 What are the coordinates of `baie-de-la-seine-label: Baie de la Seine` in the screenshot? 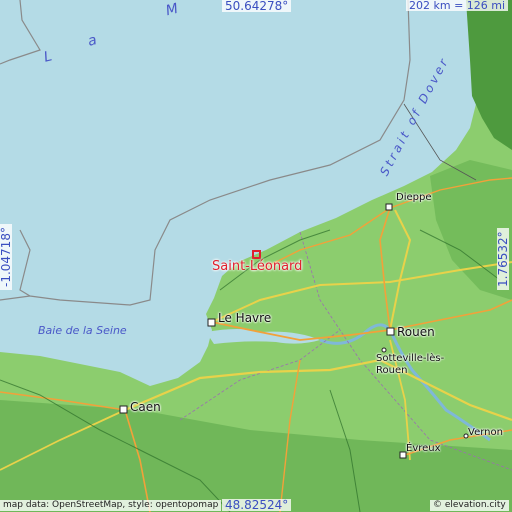 It's located at (82, 330).